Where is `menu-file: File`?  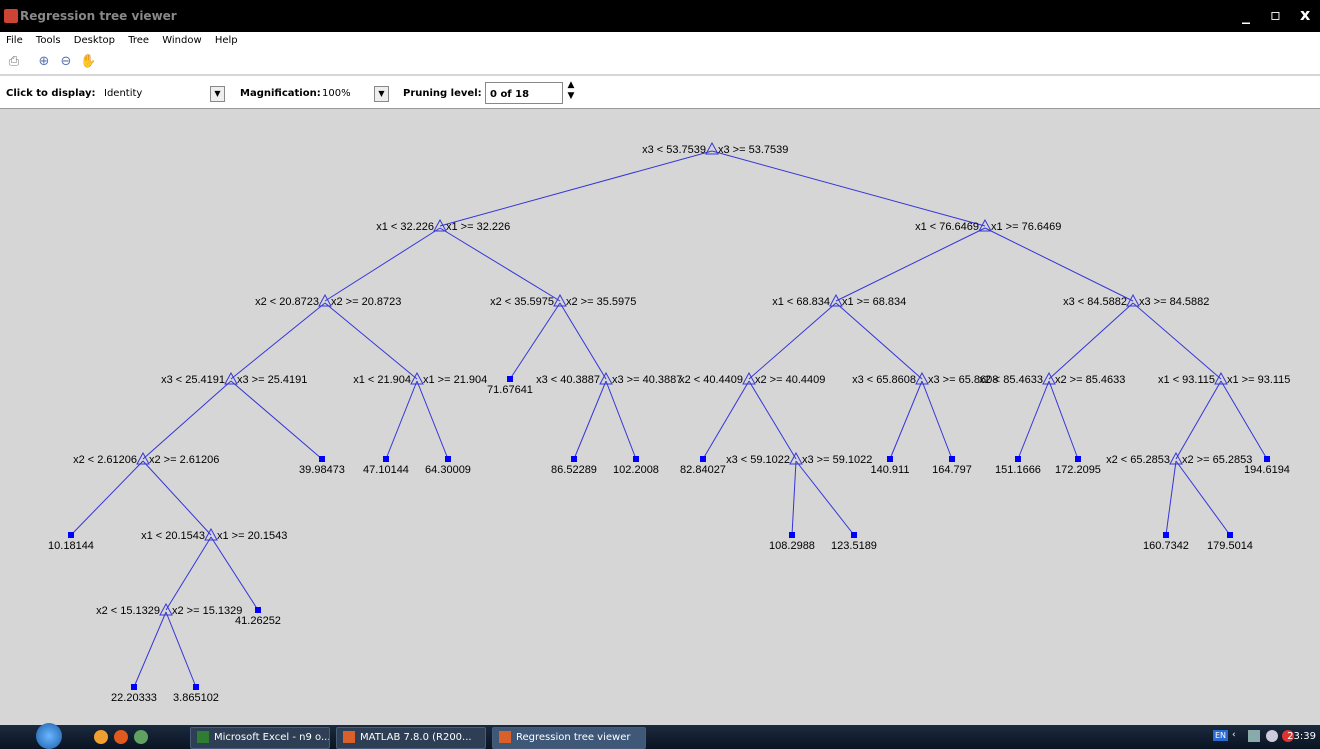 menu-file: File is located at coordinates (13, 39).